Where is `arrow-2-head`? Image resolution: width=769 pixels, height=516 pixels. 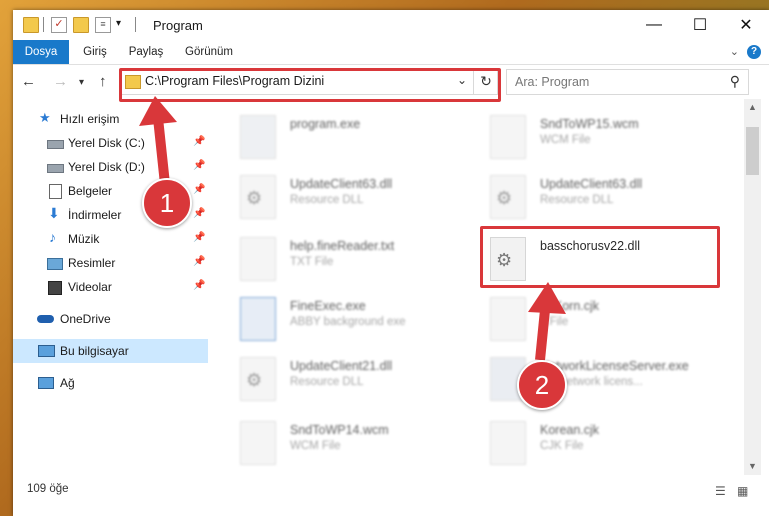
arrow-2-head is located at coordinates (547, 298).